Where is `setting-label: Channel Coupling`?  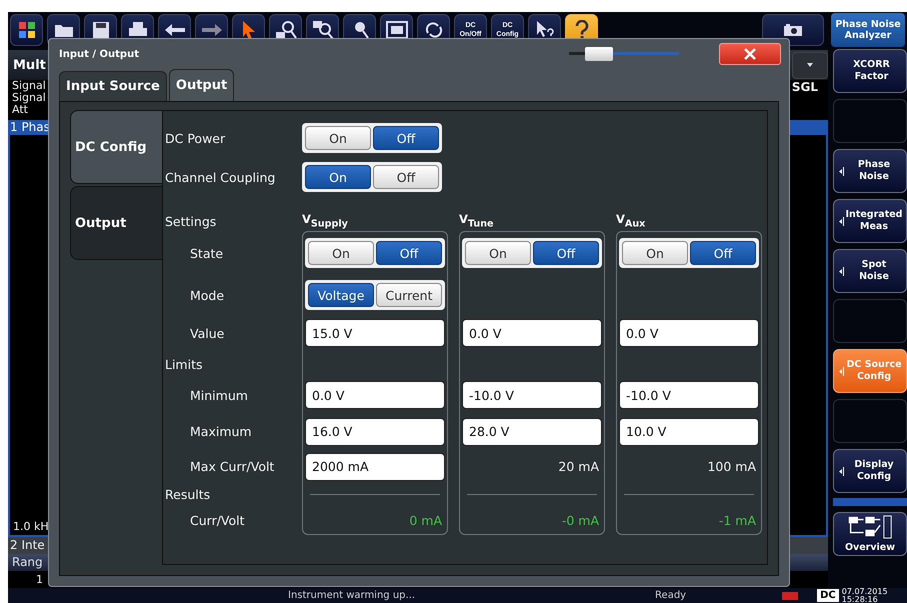 setting-label: Channel Coupling is located at coordinates (220, 177).